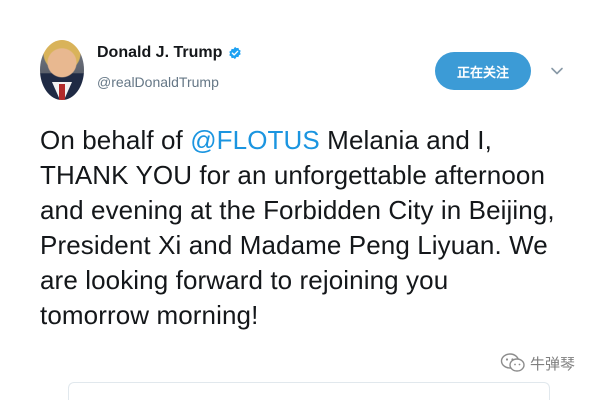 This screenshot has height=400, width=600. I want to click on avatar-tie, so click(62, 92).